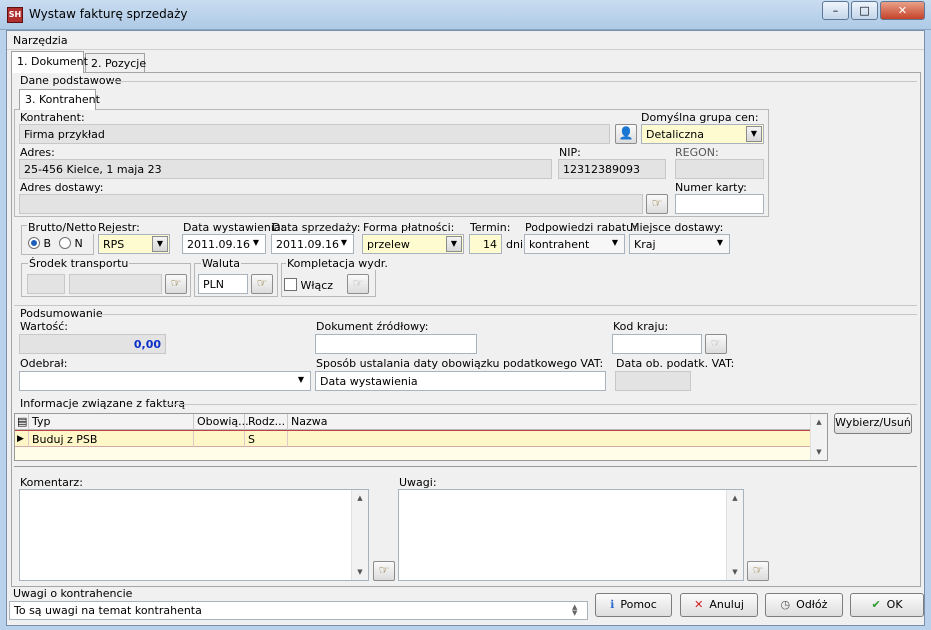 The image size is (931, 630). Describe the element at coordinates (337, 263) in the screenshot. I see `completion-label: Kompletacja wydr.` at that location.